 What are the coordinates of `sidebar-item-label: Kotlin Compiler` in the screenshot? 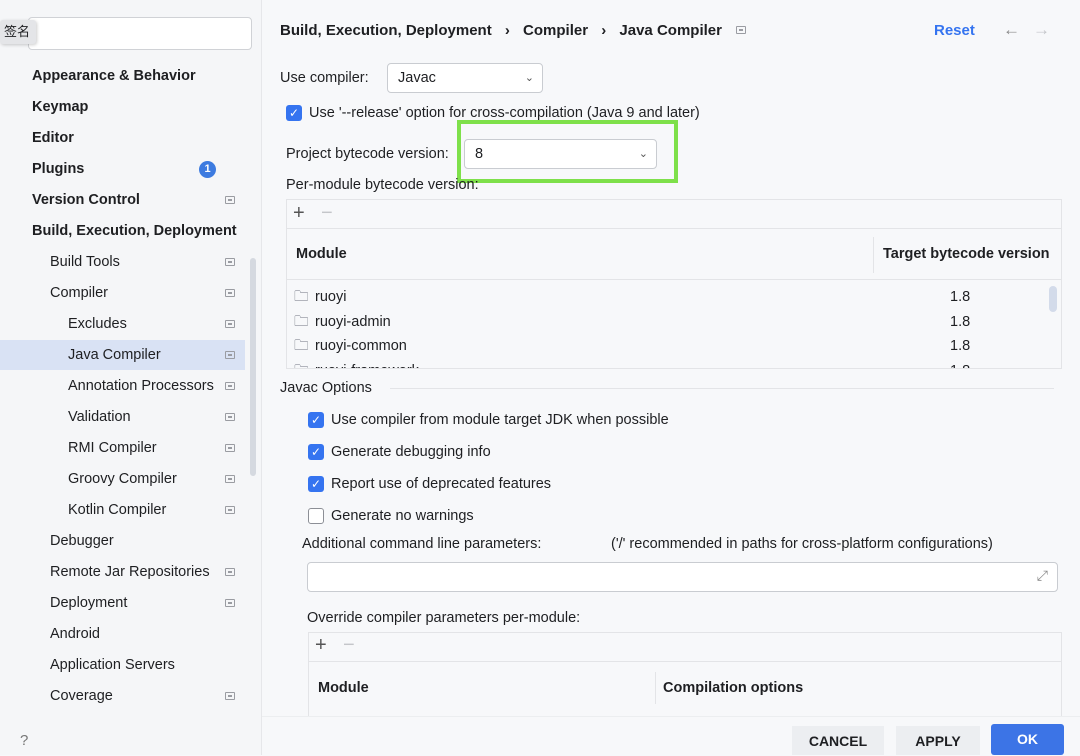 It's located at (117, 510).